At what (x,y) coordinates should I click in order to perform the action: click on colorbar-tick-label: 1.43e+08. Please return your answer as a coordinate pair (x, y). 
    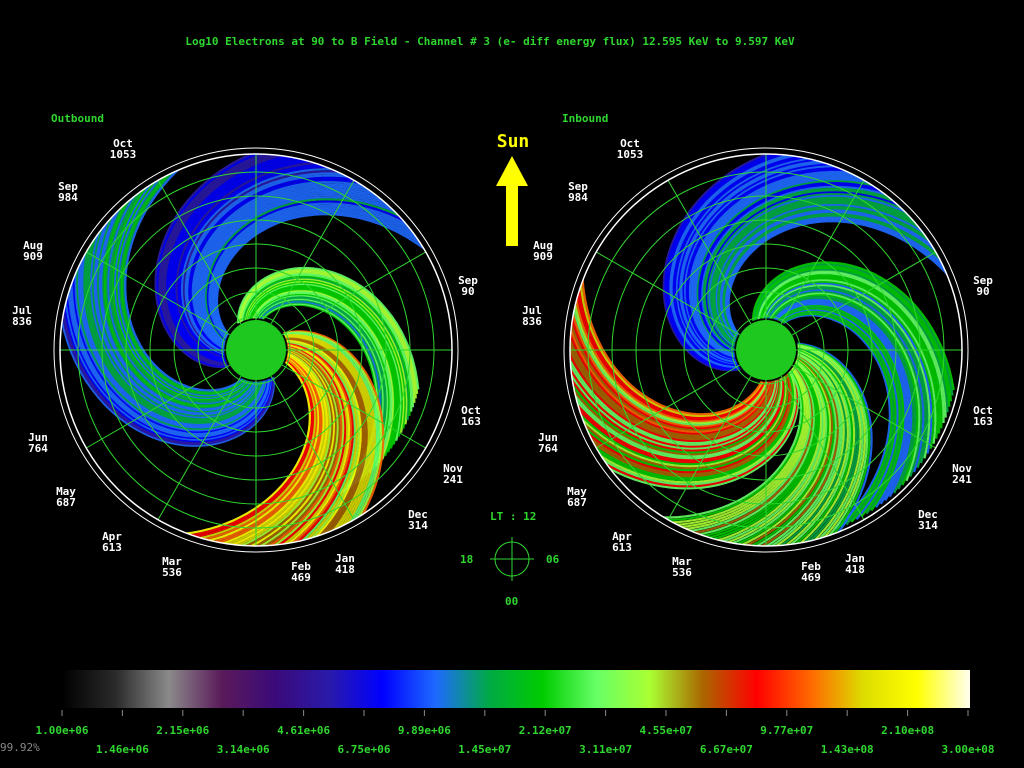
    Looking at the image, I should click on (847, 749).